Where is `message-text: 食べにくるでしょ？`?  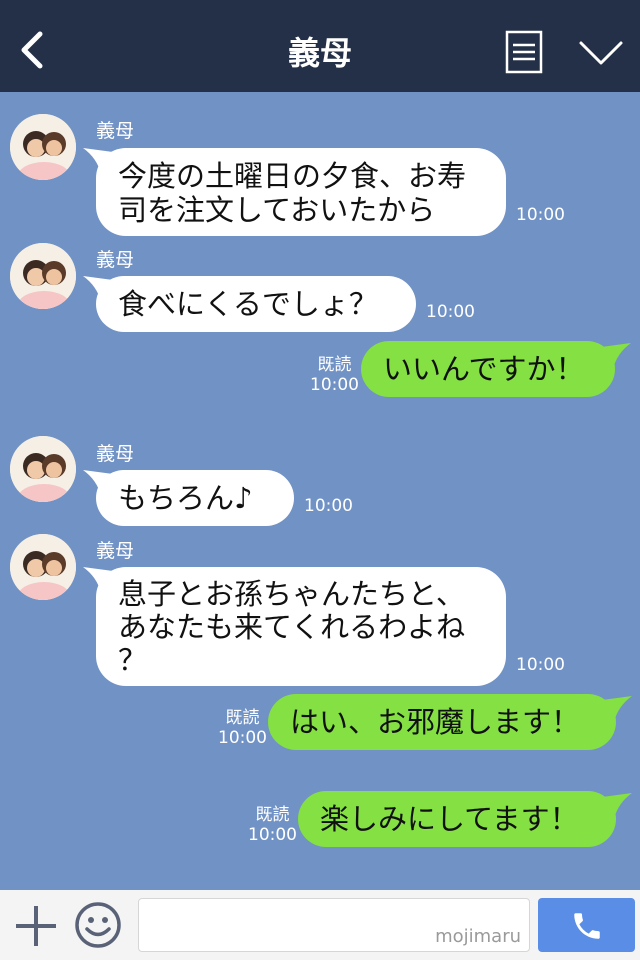
message-text: 食べにくるでしょ？ is located at coordinates (248, 304).